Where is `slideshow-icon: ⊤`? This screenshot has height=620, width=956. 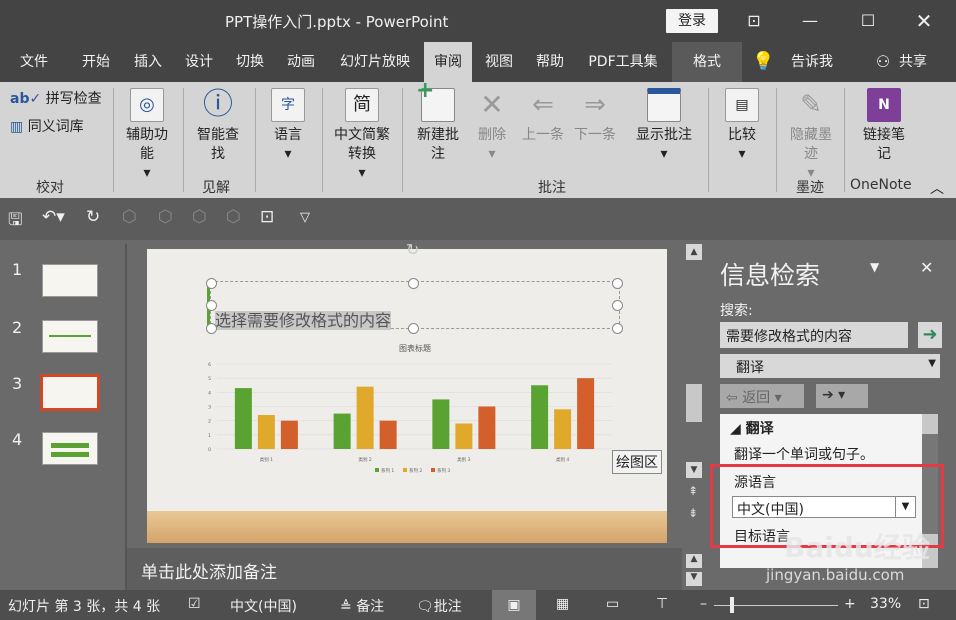
slideshow-icon: ⊤ is located at coordinates (662, 604).